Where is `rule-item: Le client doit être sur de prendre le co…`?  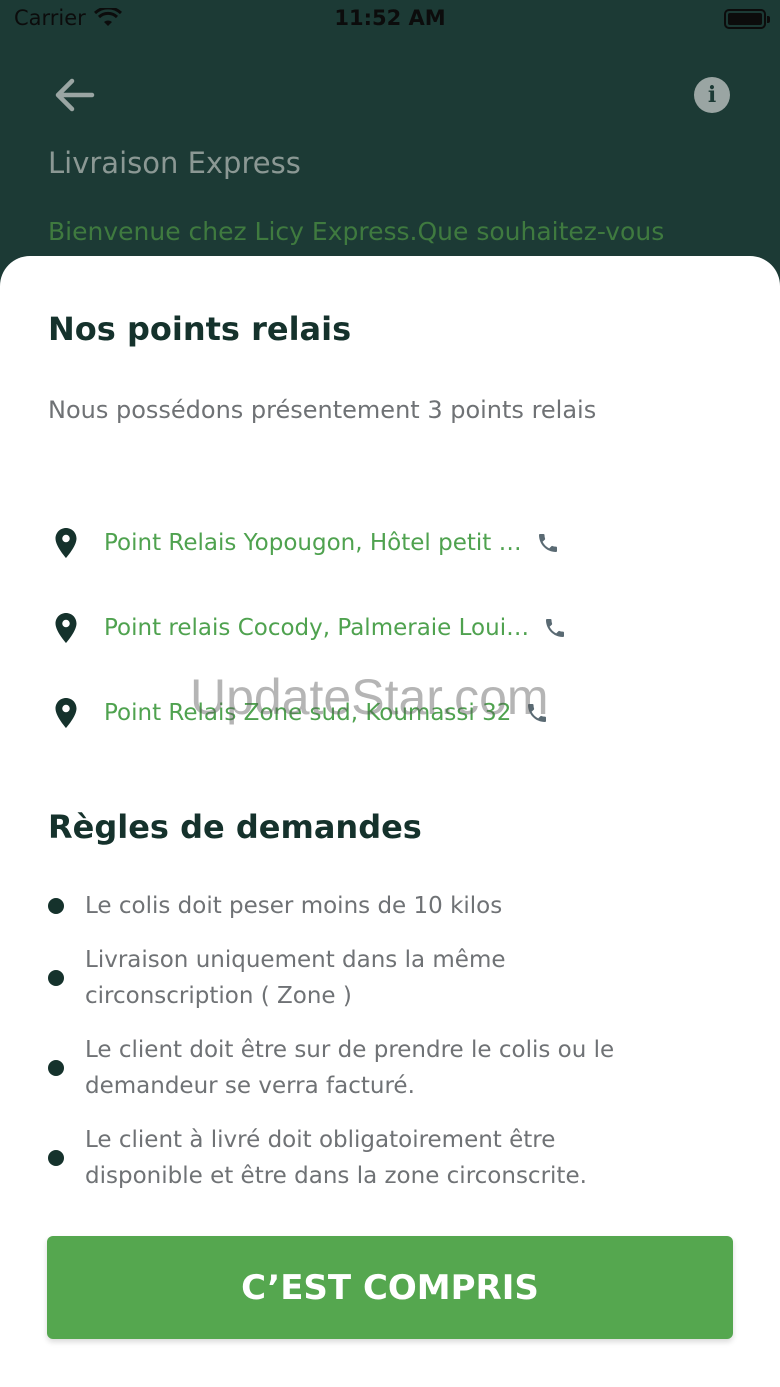
rule-item: Le client doit être sur de prendre le co… is located at coordinates (358, 1068).